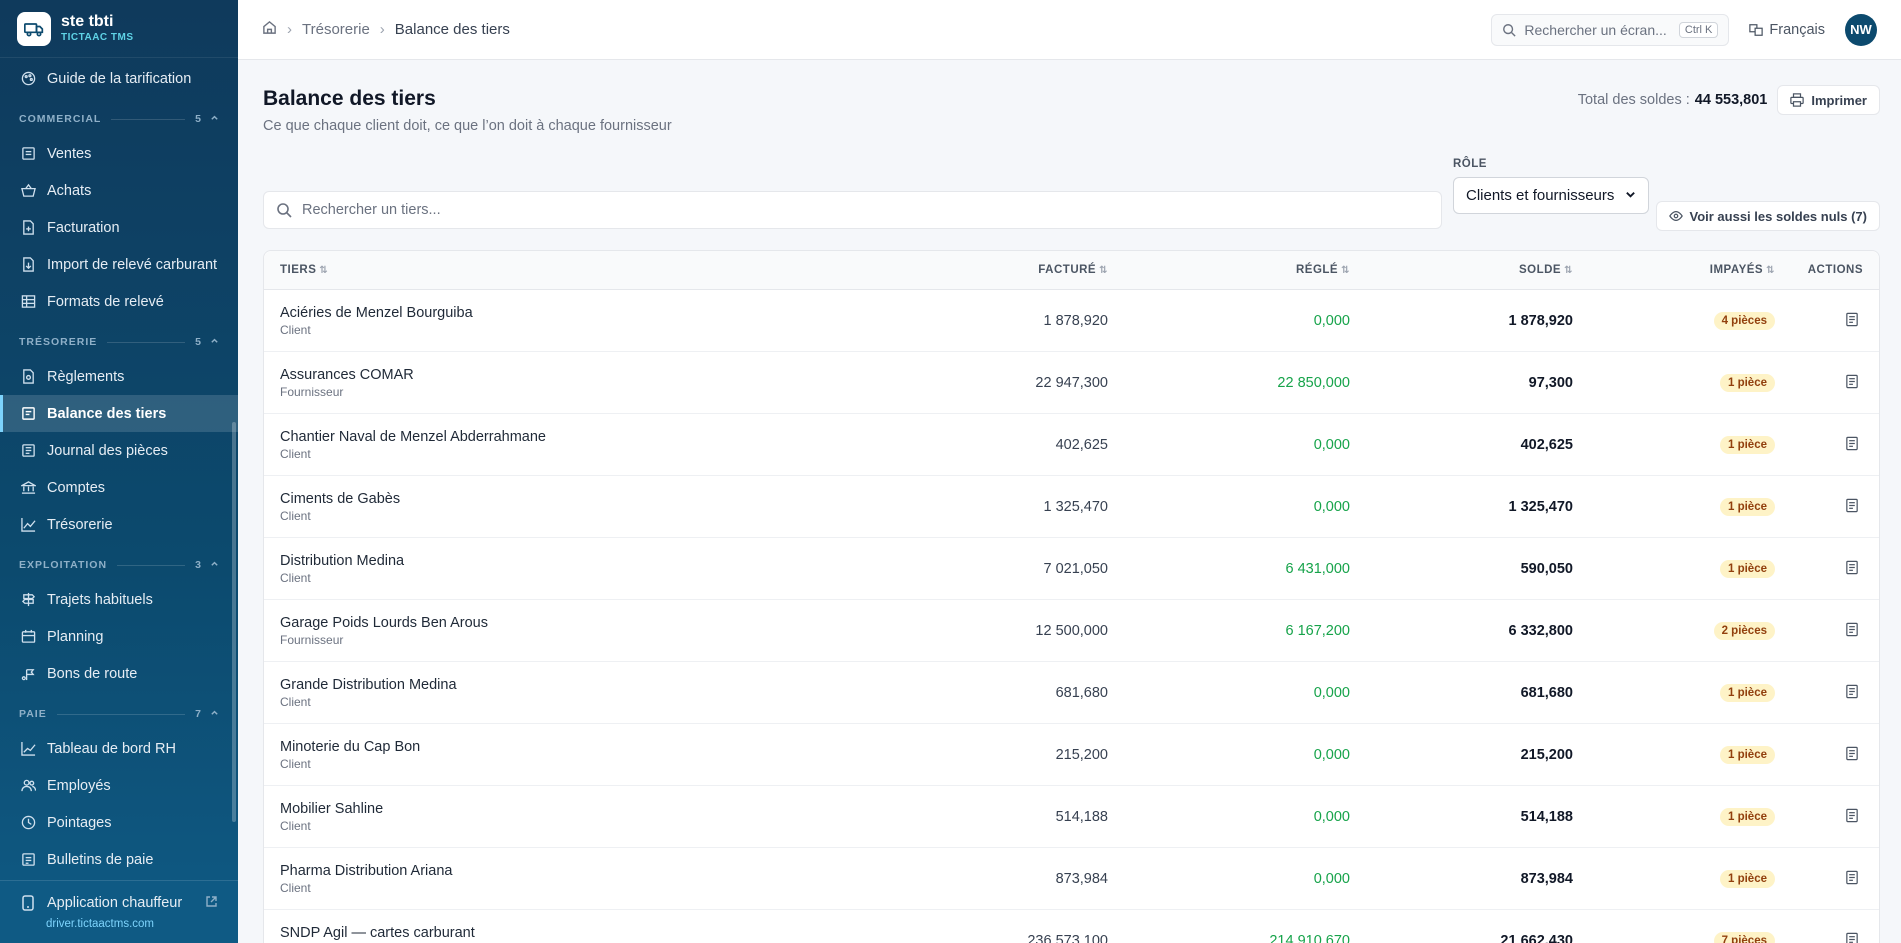  I want to click on tiers-name: SNDP Agil — cartes carburant, so click(562, 933).